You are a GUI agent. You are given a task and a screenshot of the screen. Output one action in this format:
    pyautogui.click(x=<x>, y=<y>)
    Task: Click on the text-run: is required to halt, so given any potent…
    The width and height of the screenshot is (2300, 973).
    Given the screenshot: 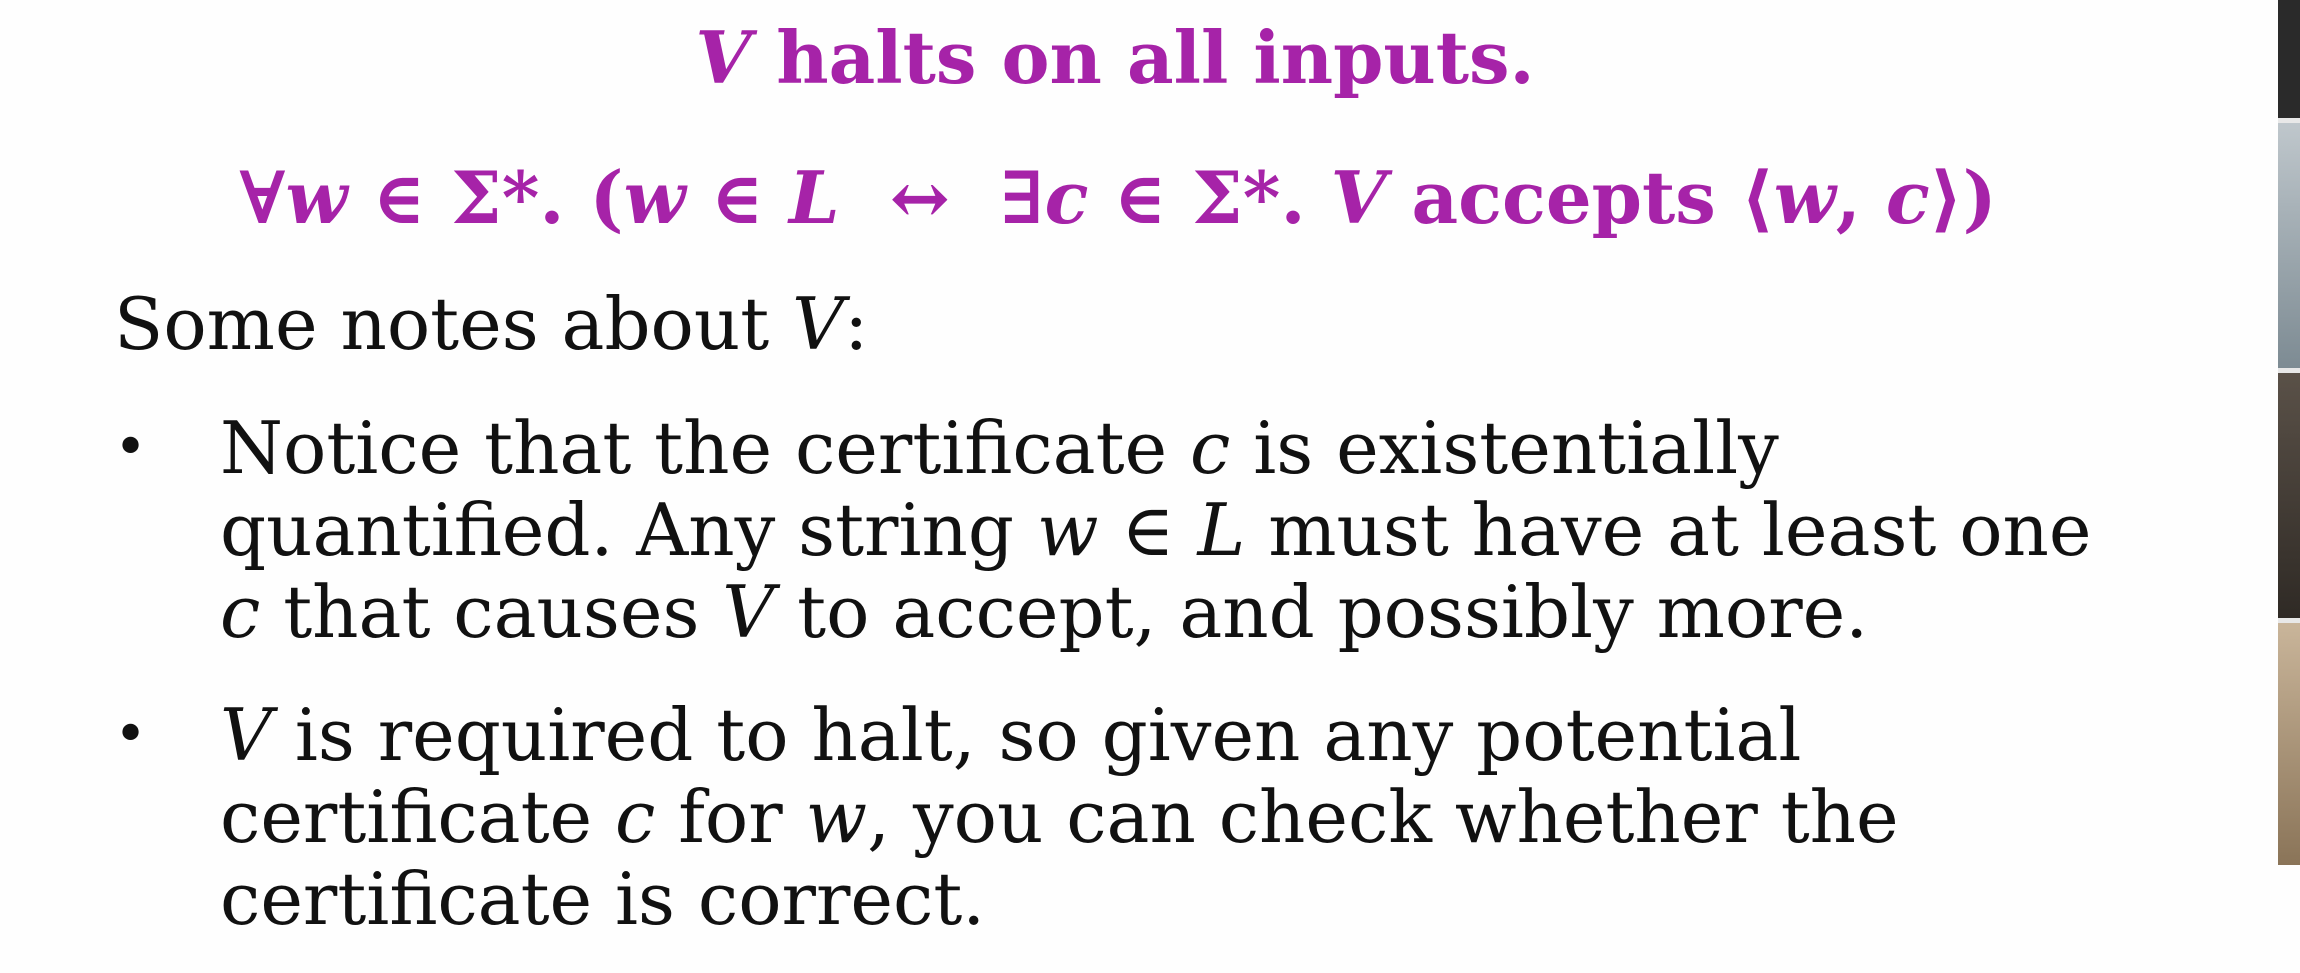 What is the action you would take?
    pyautogui.click(x=1037, y=735)
    